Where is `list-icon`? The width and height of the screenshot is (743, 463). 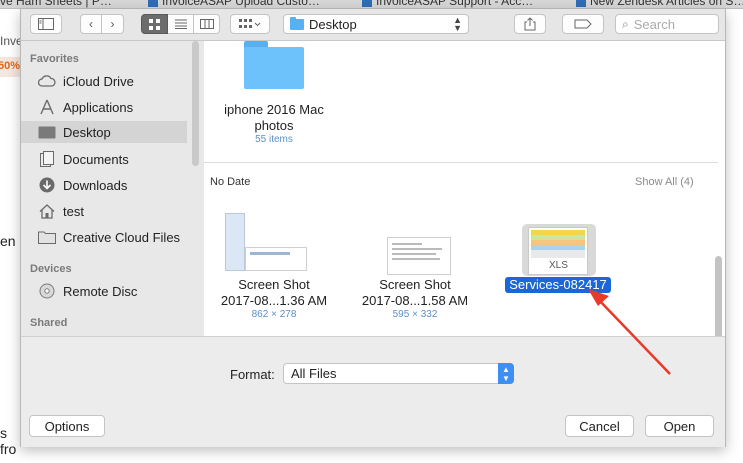
list-icon is located at coordinates (180, 24).